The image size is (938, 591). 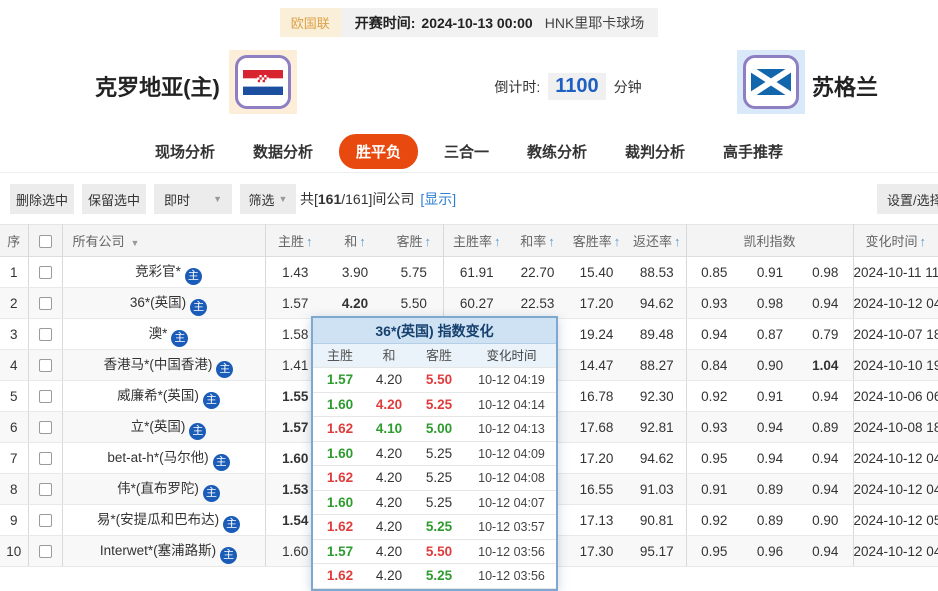 What do you see at coordinates (295, 303) in the screenshot?
I see `odds-home-cell: 1.57` at bounding box center [295, 303].